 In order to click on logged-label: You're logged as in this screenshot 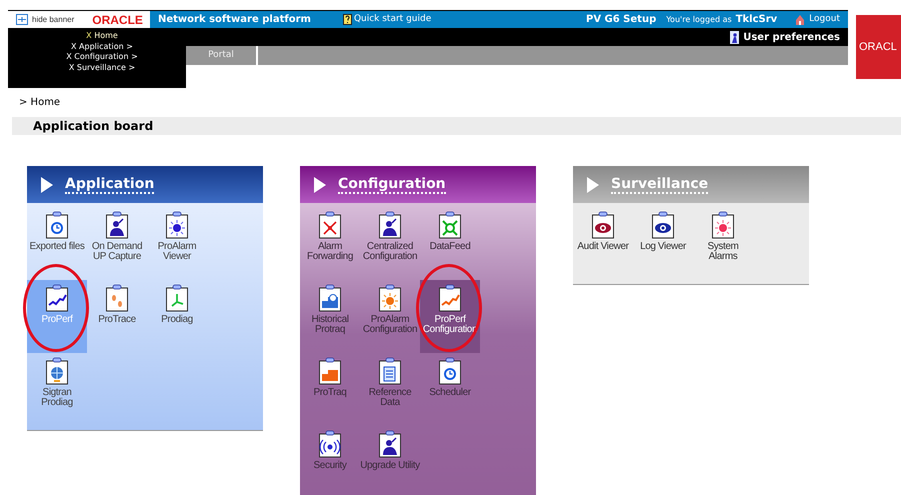, I will do `click(699, 20)`.